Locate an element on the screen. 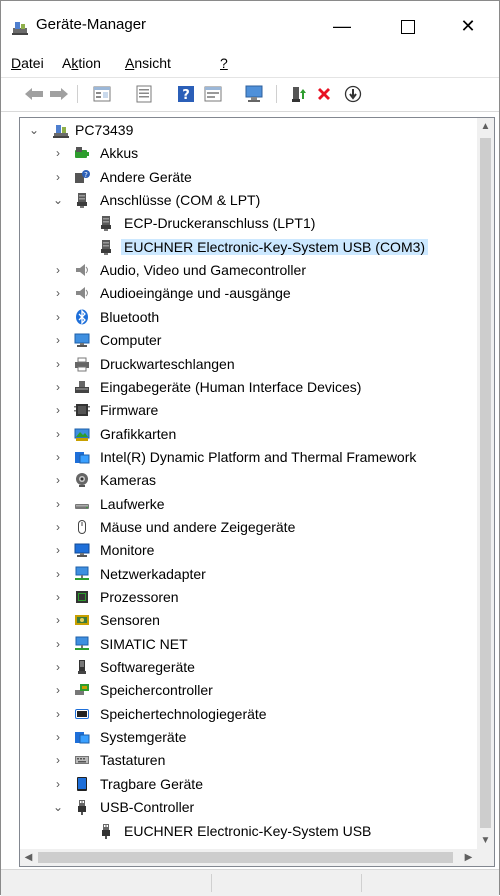  horizontal-scrollbar: ◀ ▶ is located at coordinates (248, 857).